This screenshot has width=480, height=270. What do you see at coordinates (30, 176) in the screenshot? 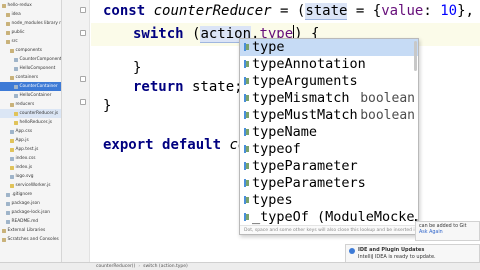
I see `tree-item: logo.svg` at bounding box center [30, 176].